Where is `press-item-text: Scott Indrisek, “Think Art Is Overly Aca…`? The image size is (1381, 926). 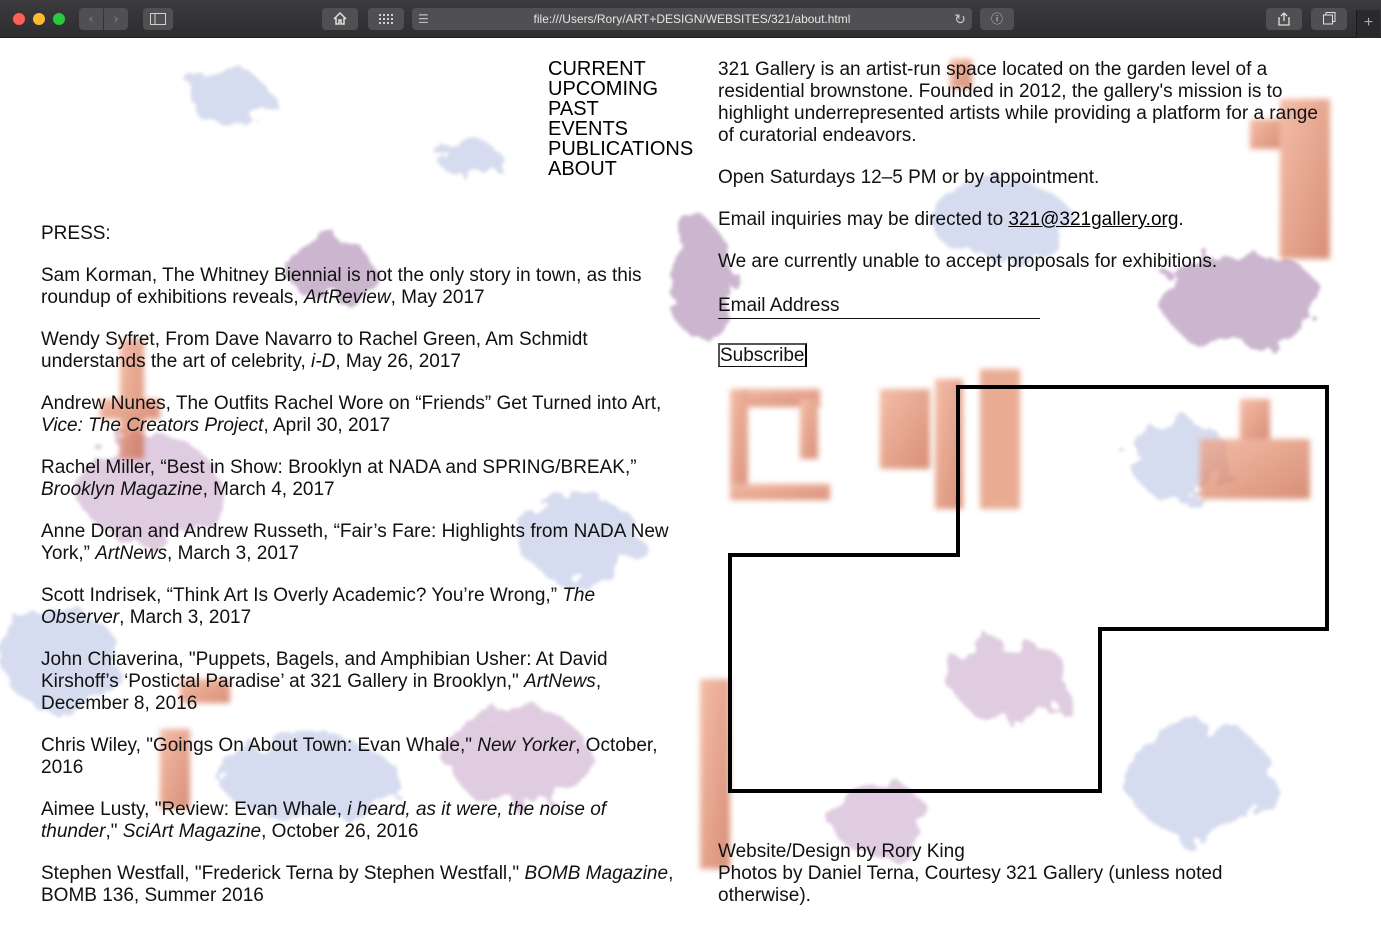 press-item-text: Scott Indrisek, “Think Art Is Overly Aca… is located at coordinates (302, 595).